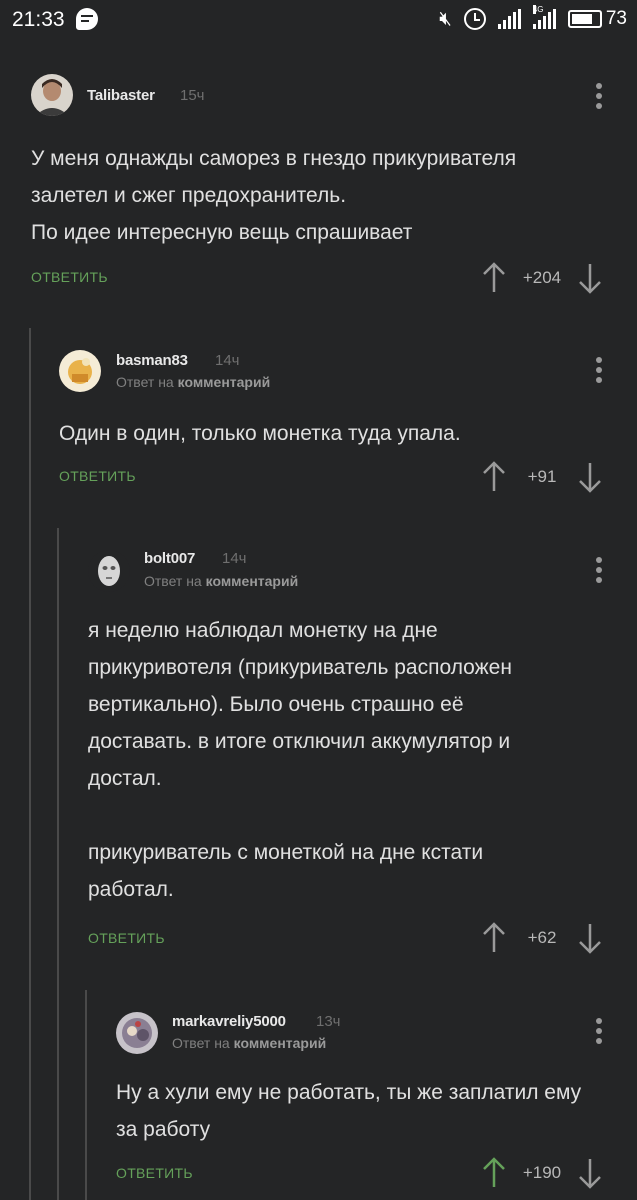  I want to click on network-type: 4G, so click(538, 9).